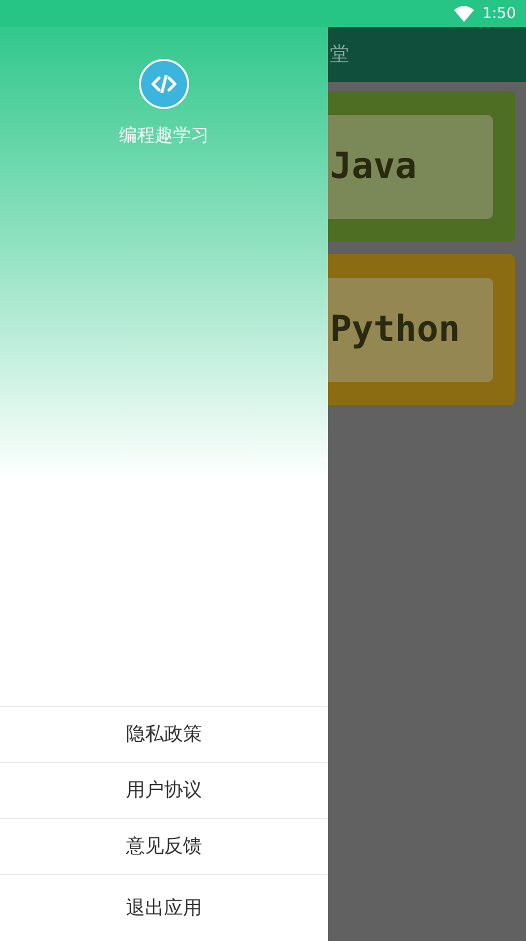 The height and width of the screenshot is (941, 526). I want to click on card-title: Java, so click(373, 166).